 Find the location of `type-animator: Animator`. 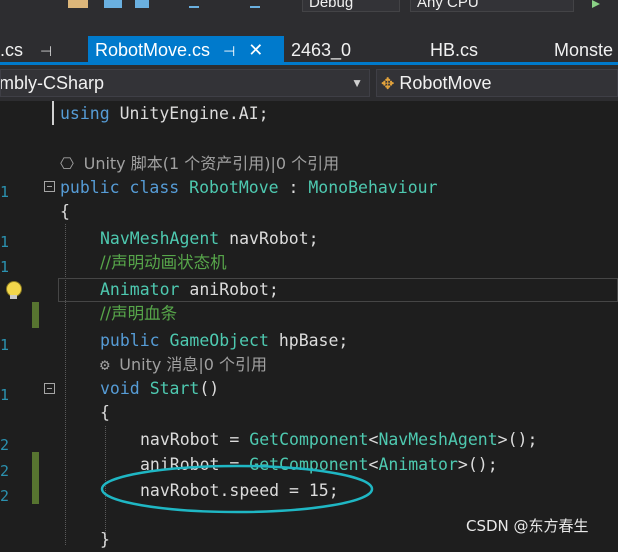

type-animator: Animator is located at coordinates (140, 289).